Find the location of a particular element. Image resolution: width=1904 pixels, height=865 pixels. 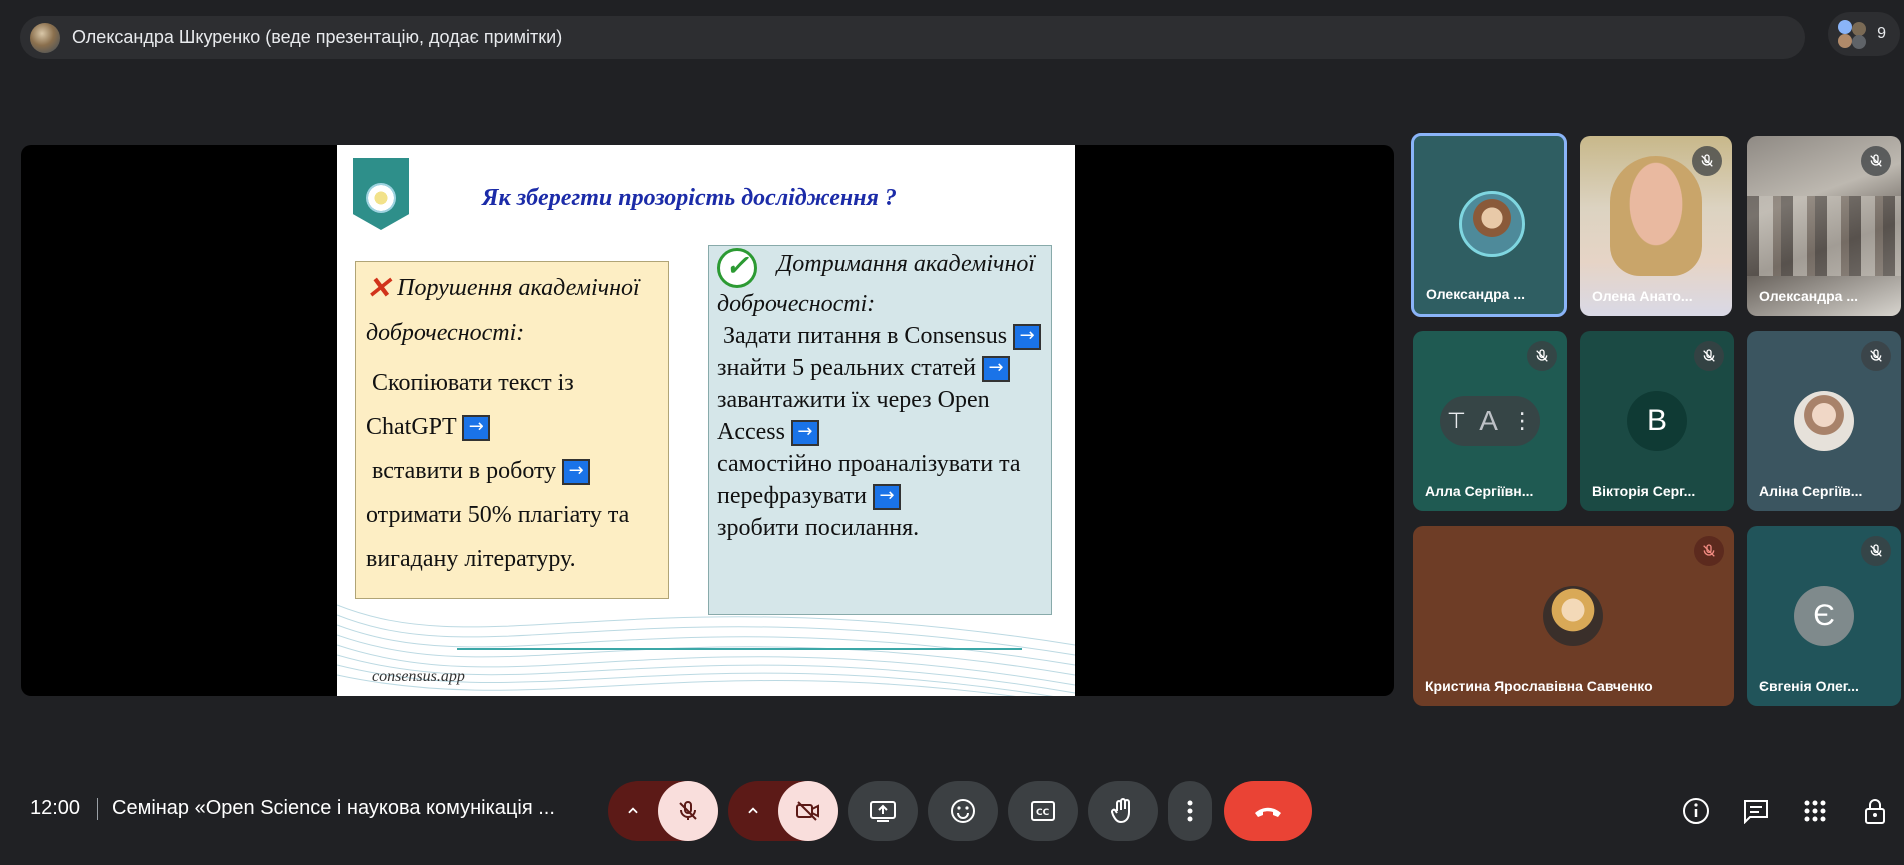

leave-call-button is located at coordinates (1268, 811).